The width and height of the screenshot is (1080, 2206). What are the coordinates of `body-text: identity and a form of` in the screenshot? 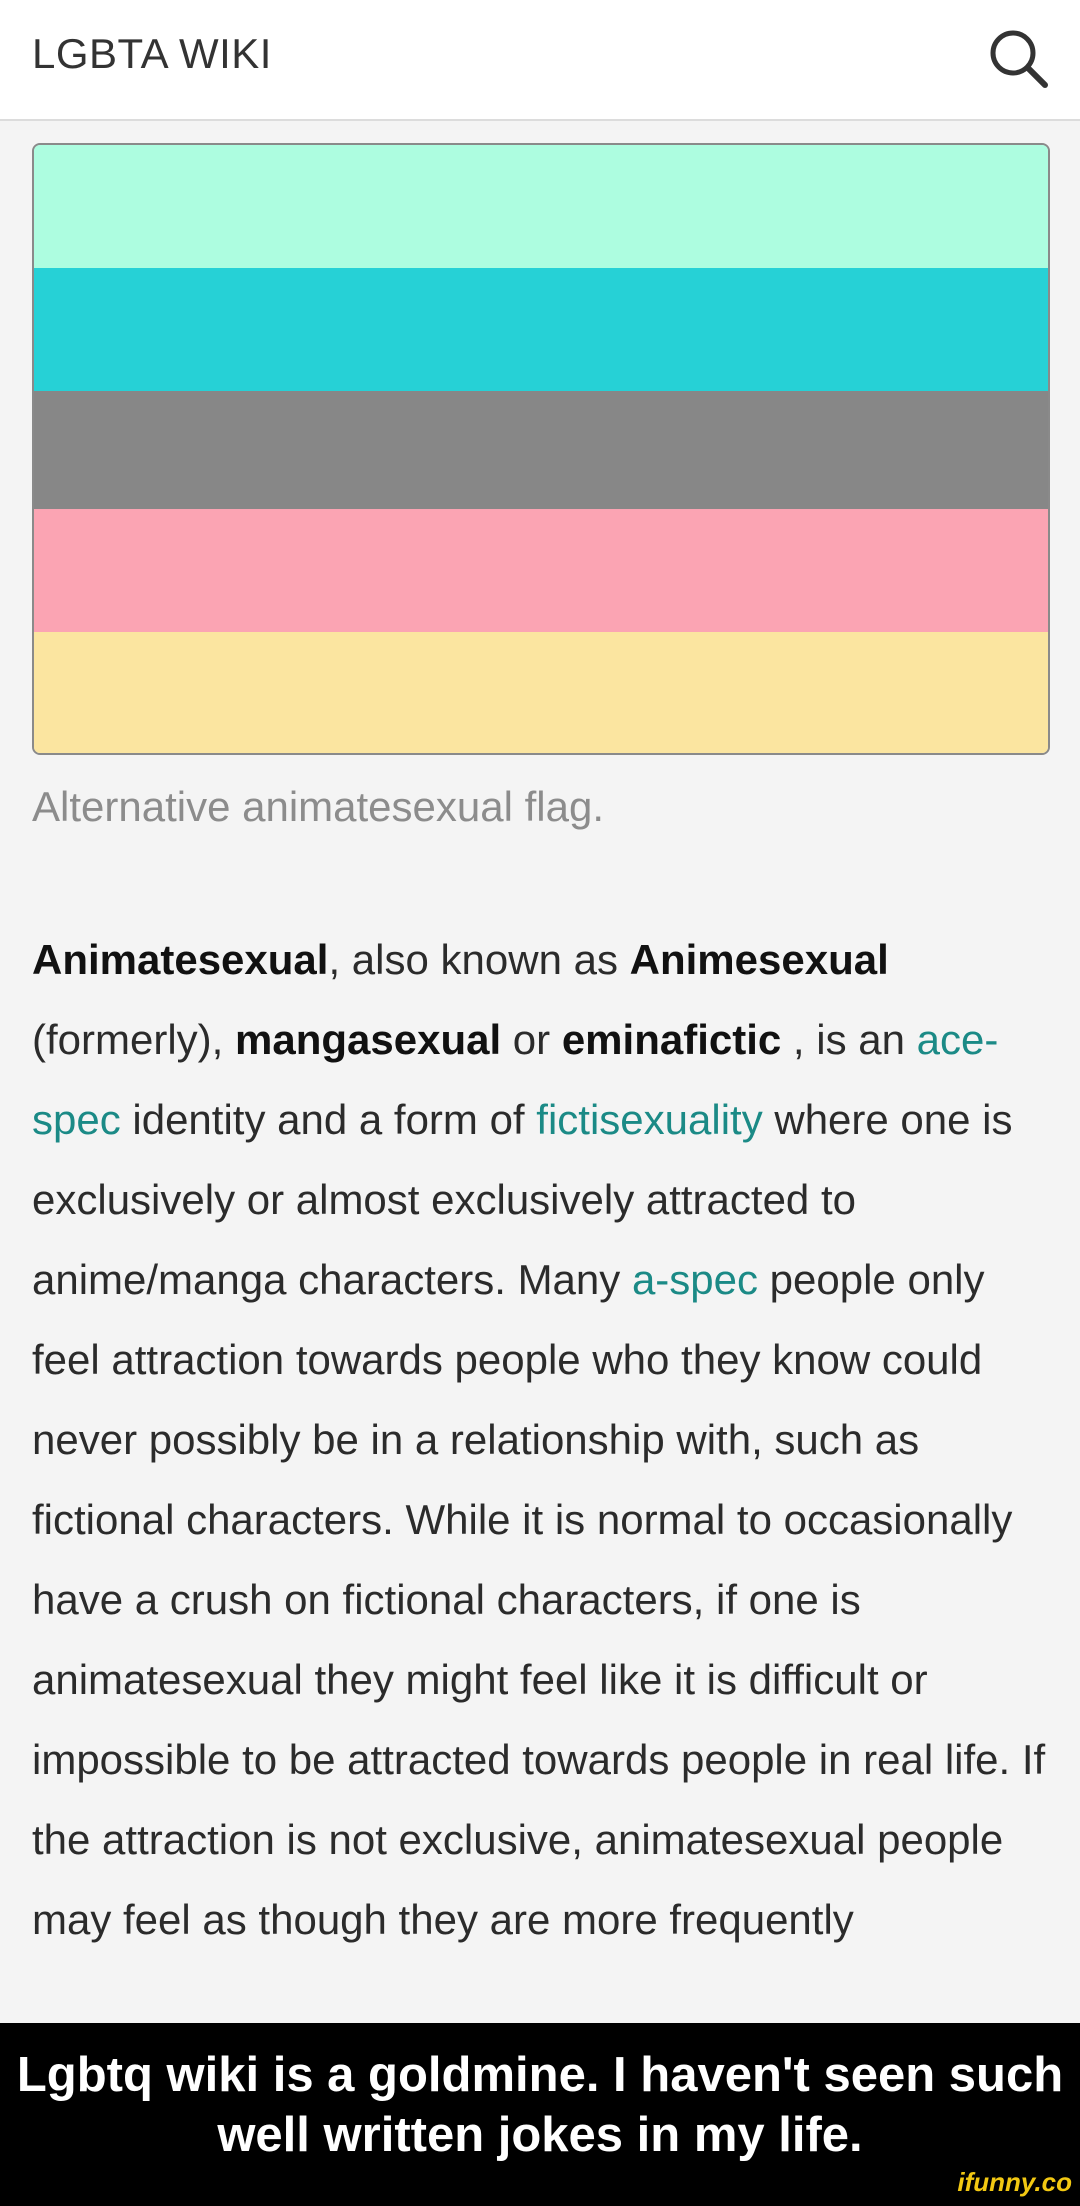 It's located at (328, 1119).